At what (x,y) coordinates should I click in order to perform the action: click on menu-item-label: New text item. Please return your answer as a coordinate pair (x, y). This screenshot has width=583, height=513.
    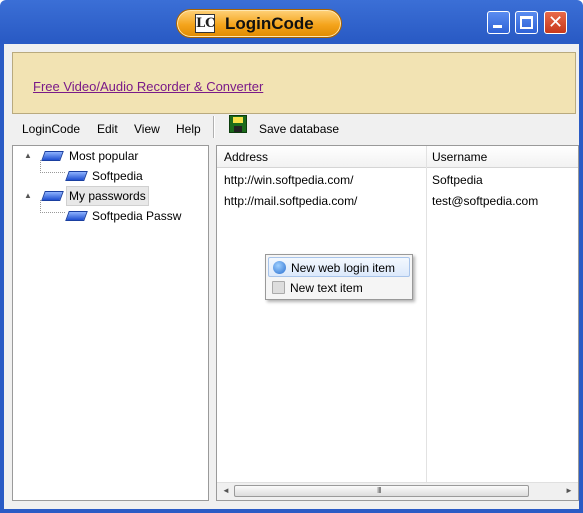
    Looking at the image, I should click on (326, 288).